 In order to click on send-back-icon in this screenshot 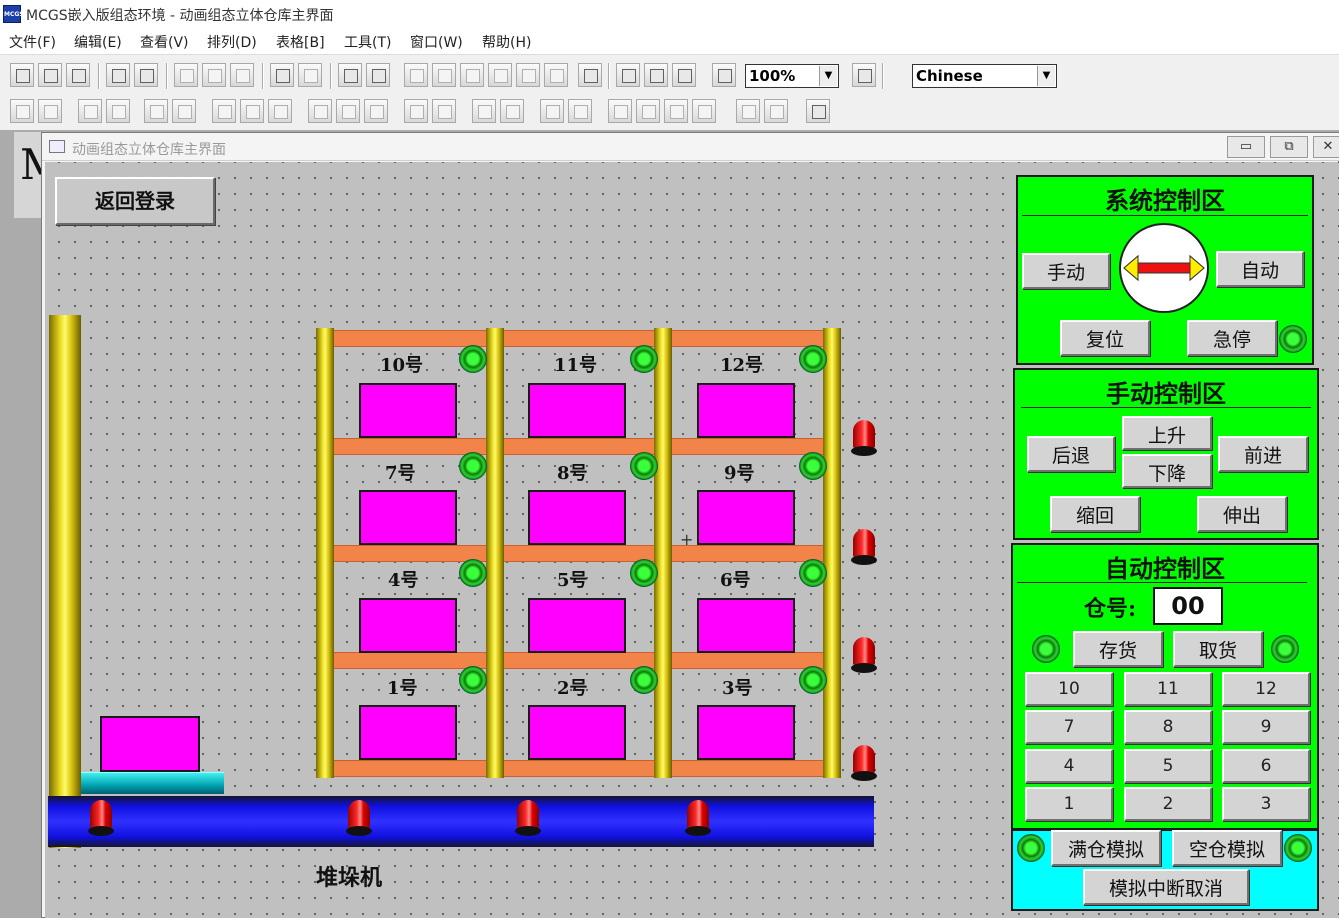, I will do `click(648, 111)`.